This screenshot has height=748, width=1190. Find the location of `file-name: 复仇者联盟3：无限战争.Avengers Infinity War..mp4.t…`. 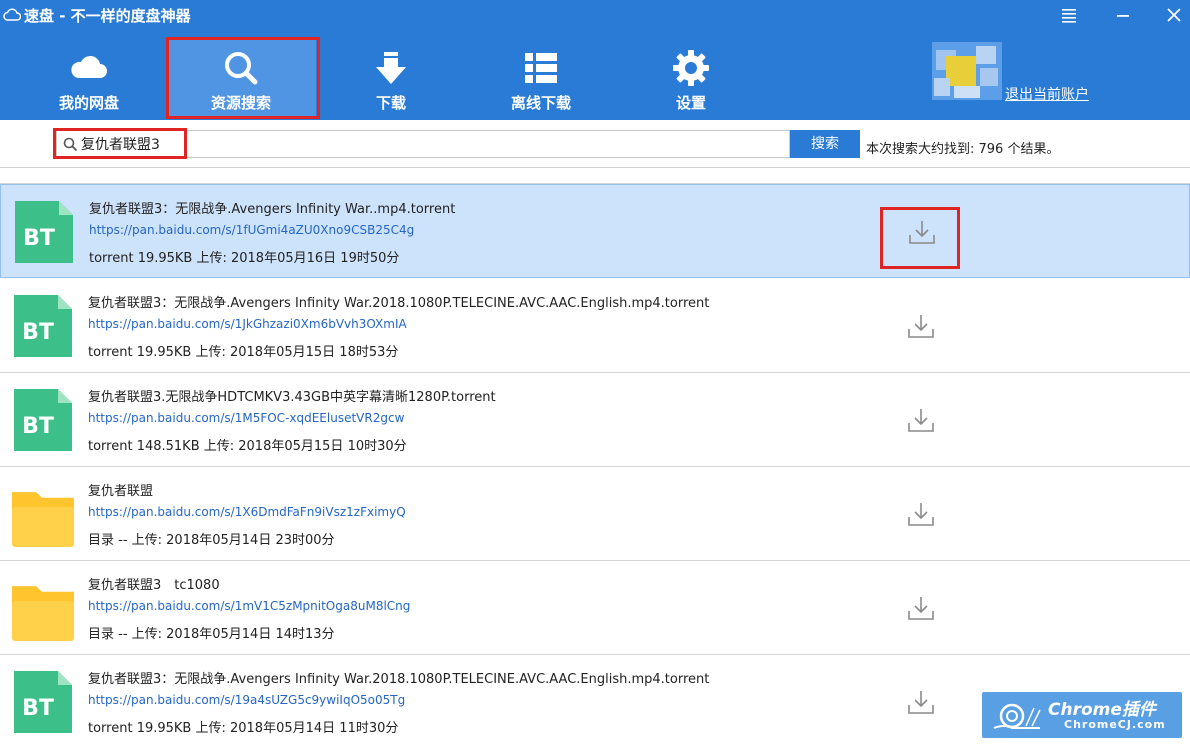

file-name: 复仇者联盟3：无限战争.Avengers Infinity War..mp4.t… is located at coordinates (272, 209).